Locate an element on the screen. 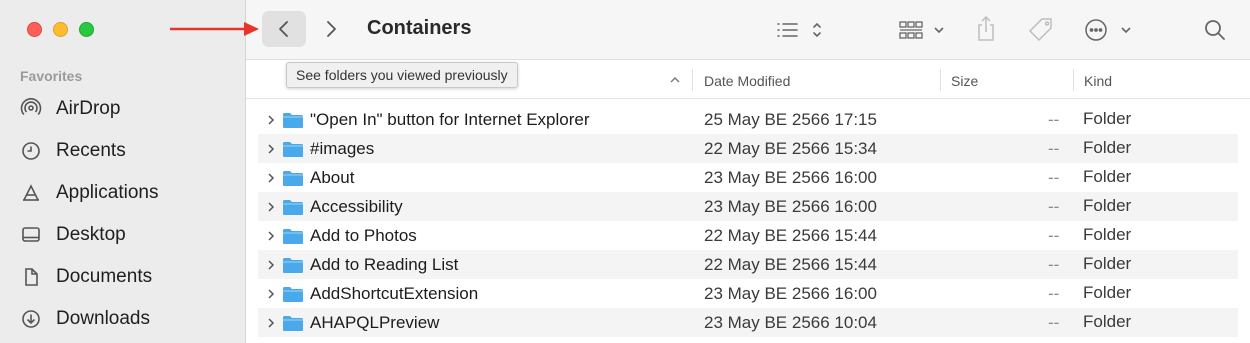  file-name: Accessibility is located at coordinates (356, 206).